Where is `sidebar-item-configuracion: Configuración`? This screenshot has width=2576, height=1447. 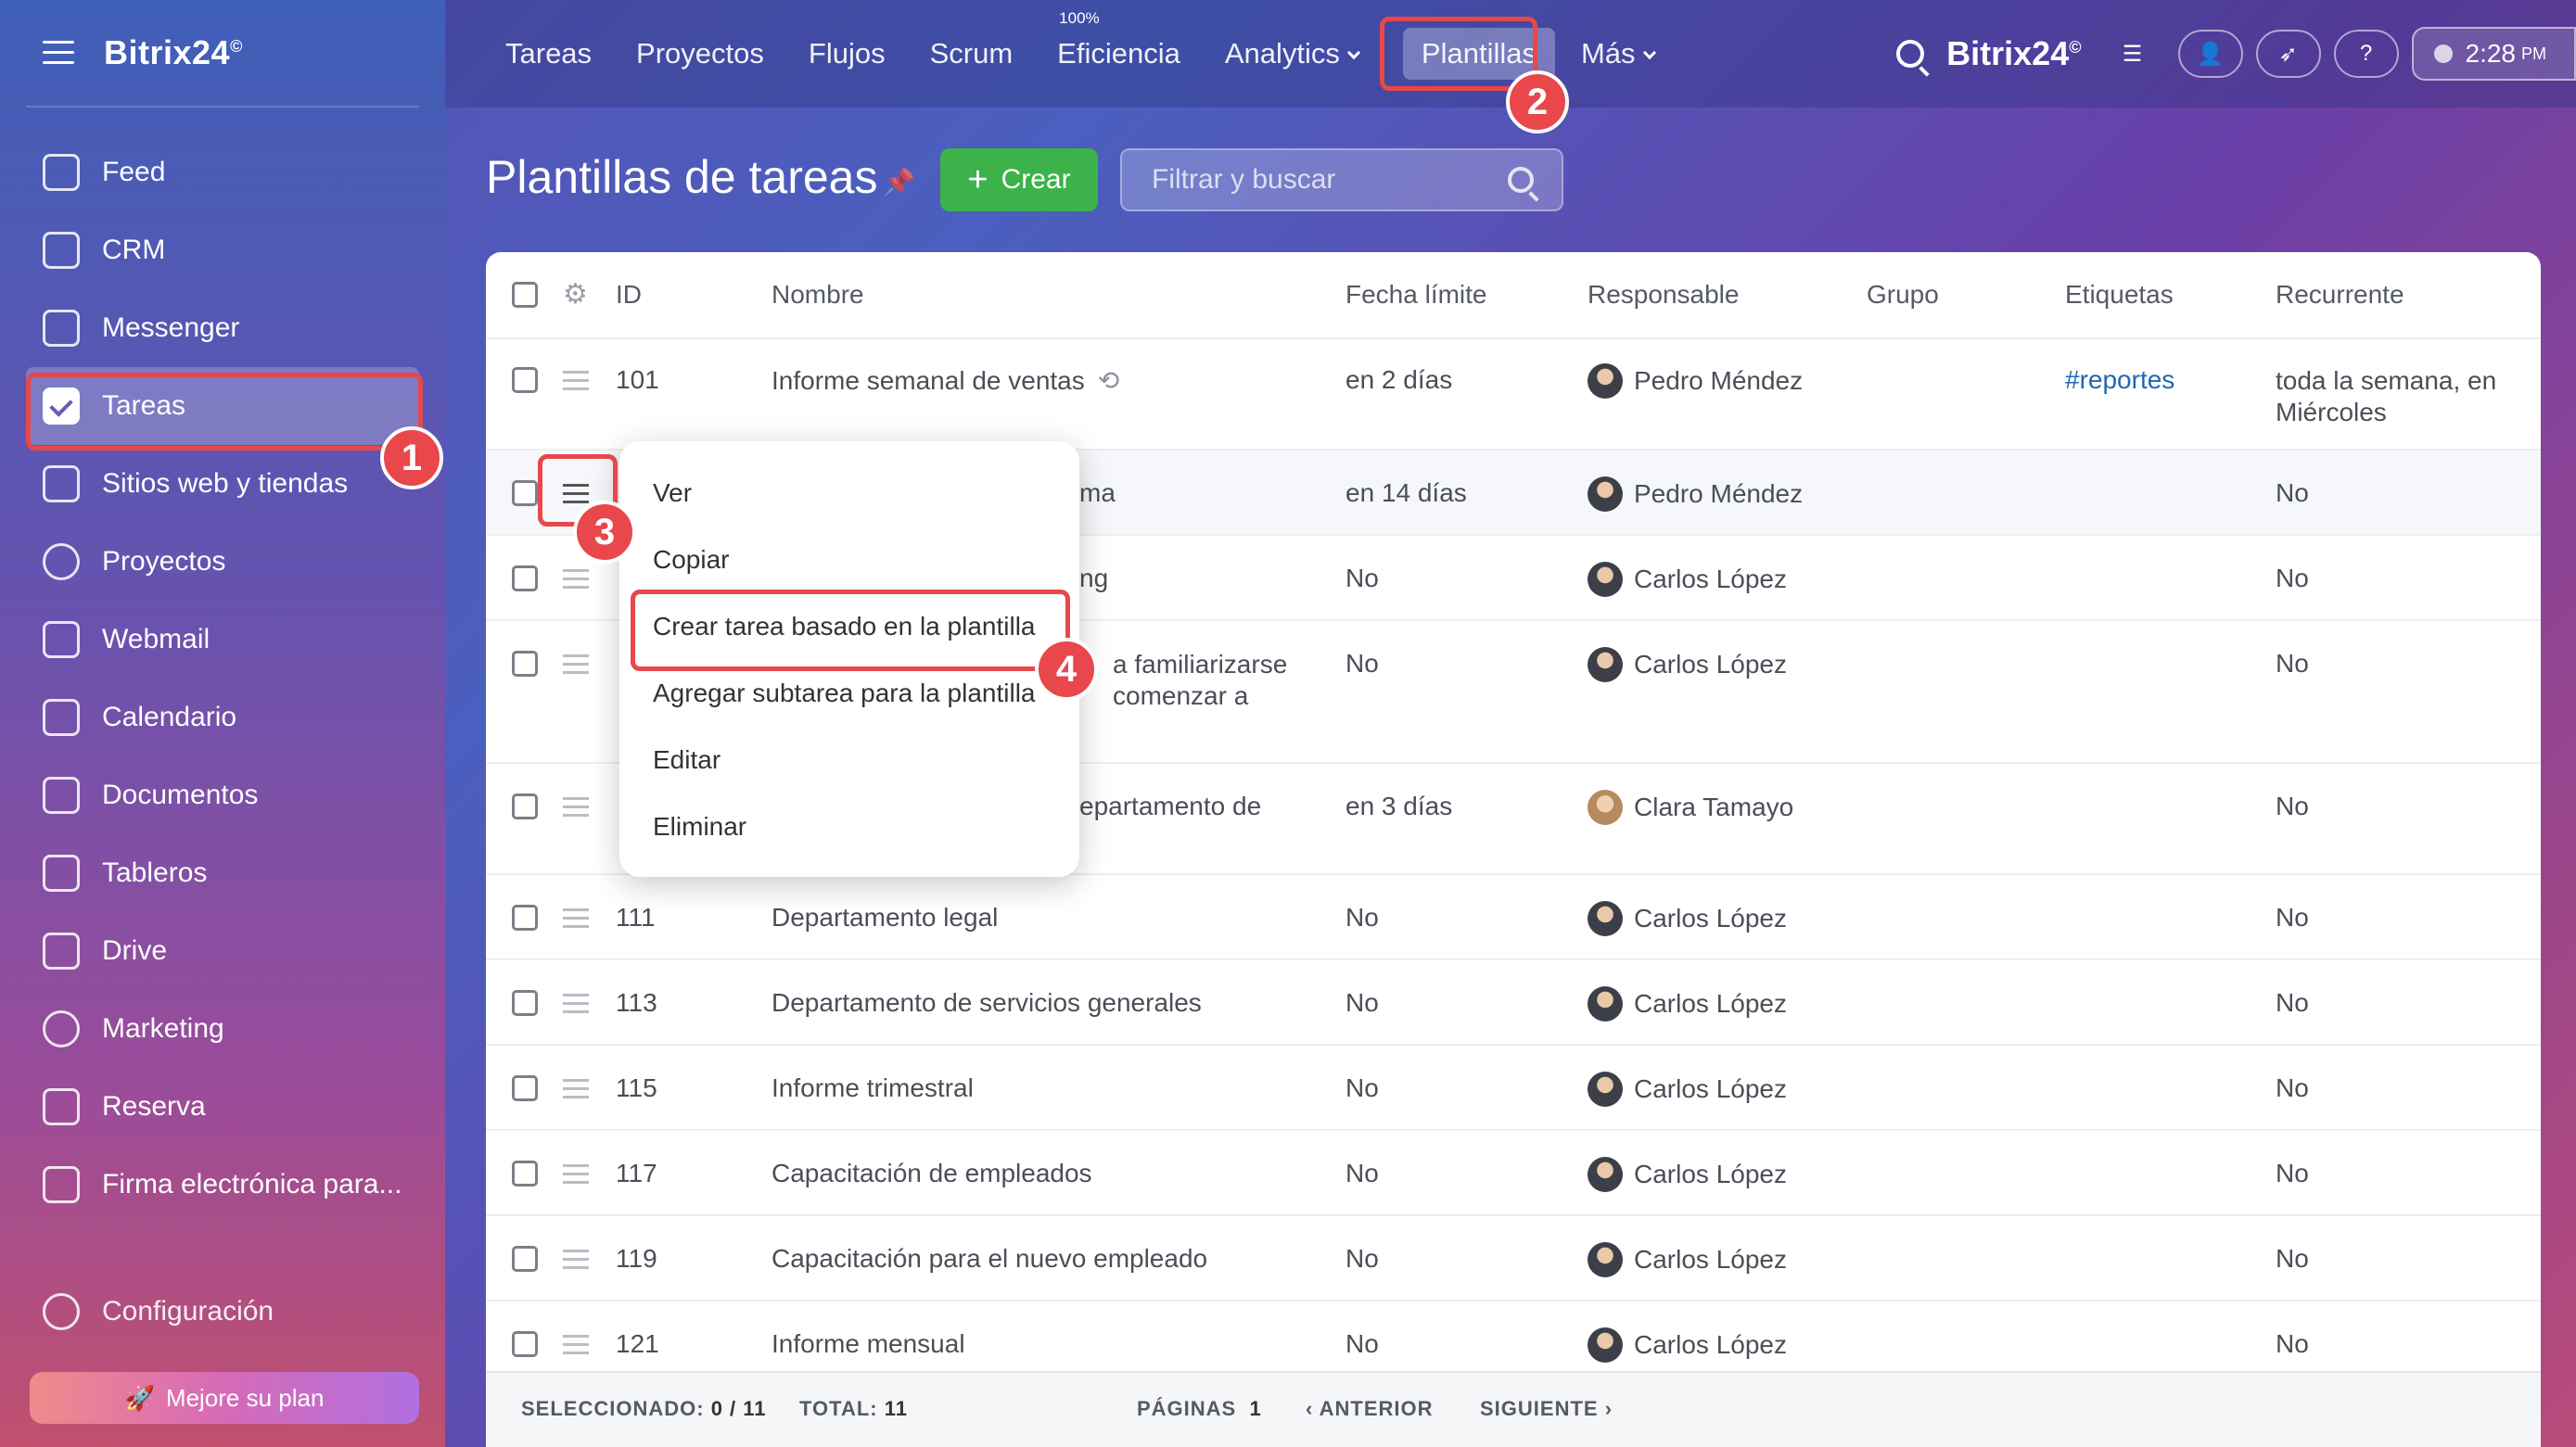
sidebar-item-configuracion: Configuración is located at coordinates (158, 1311).